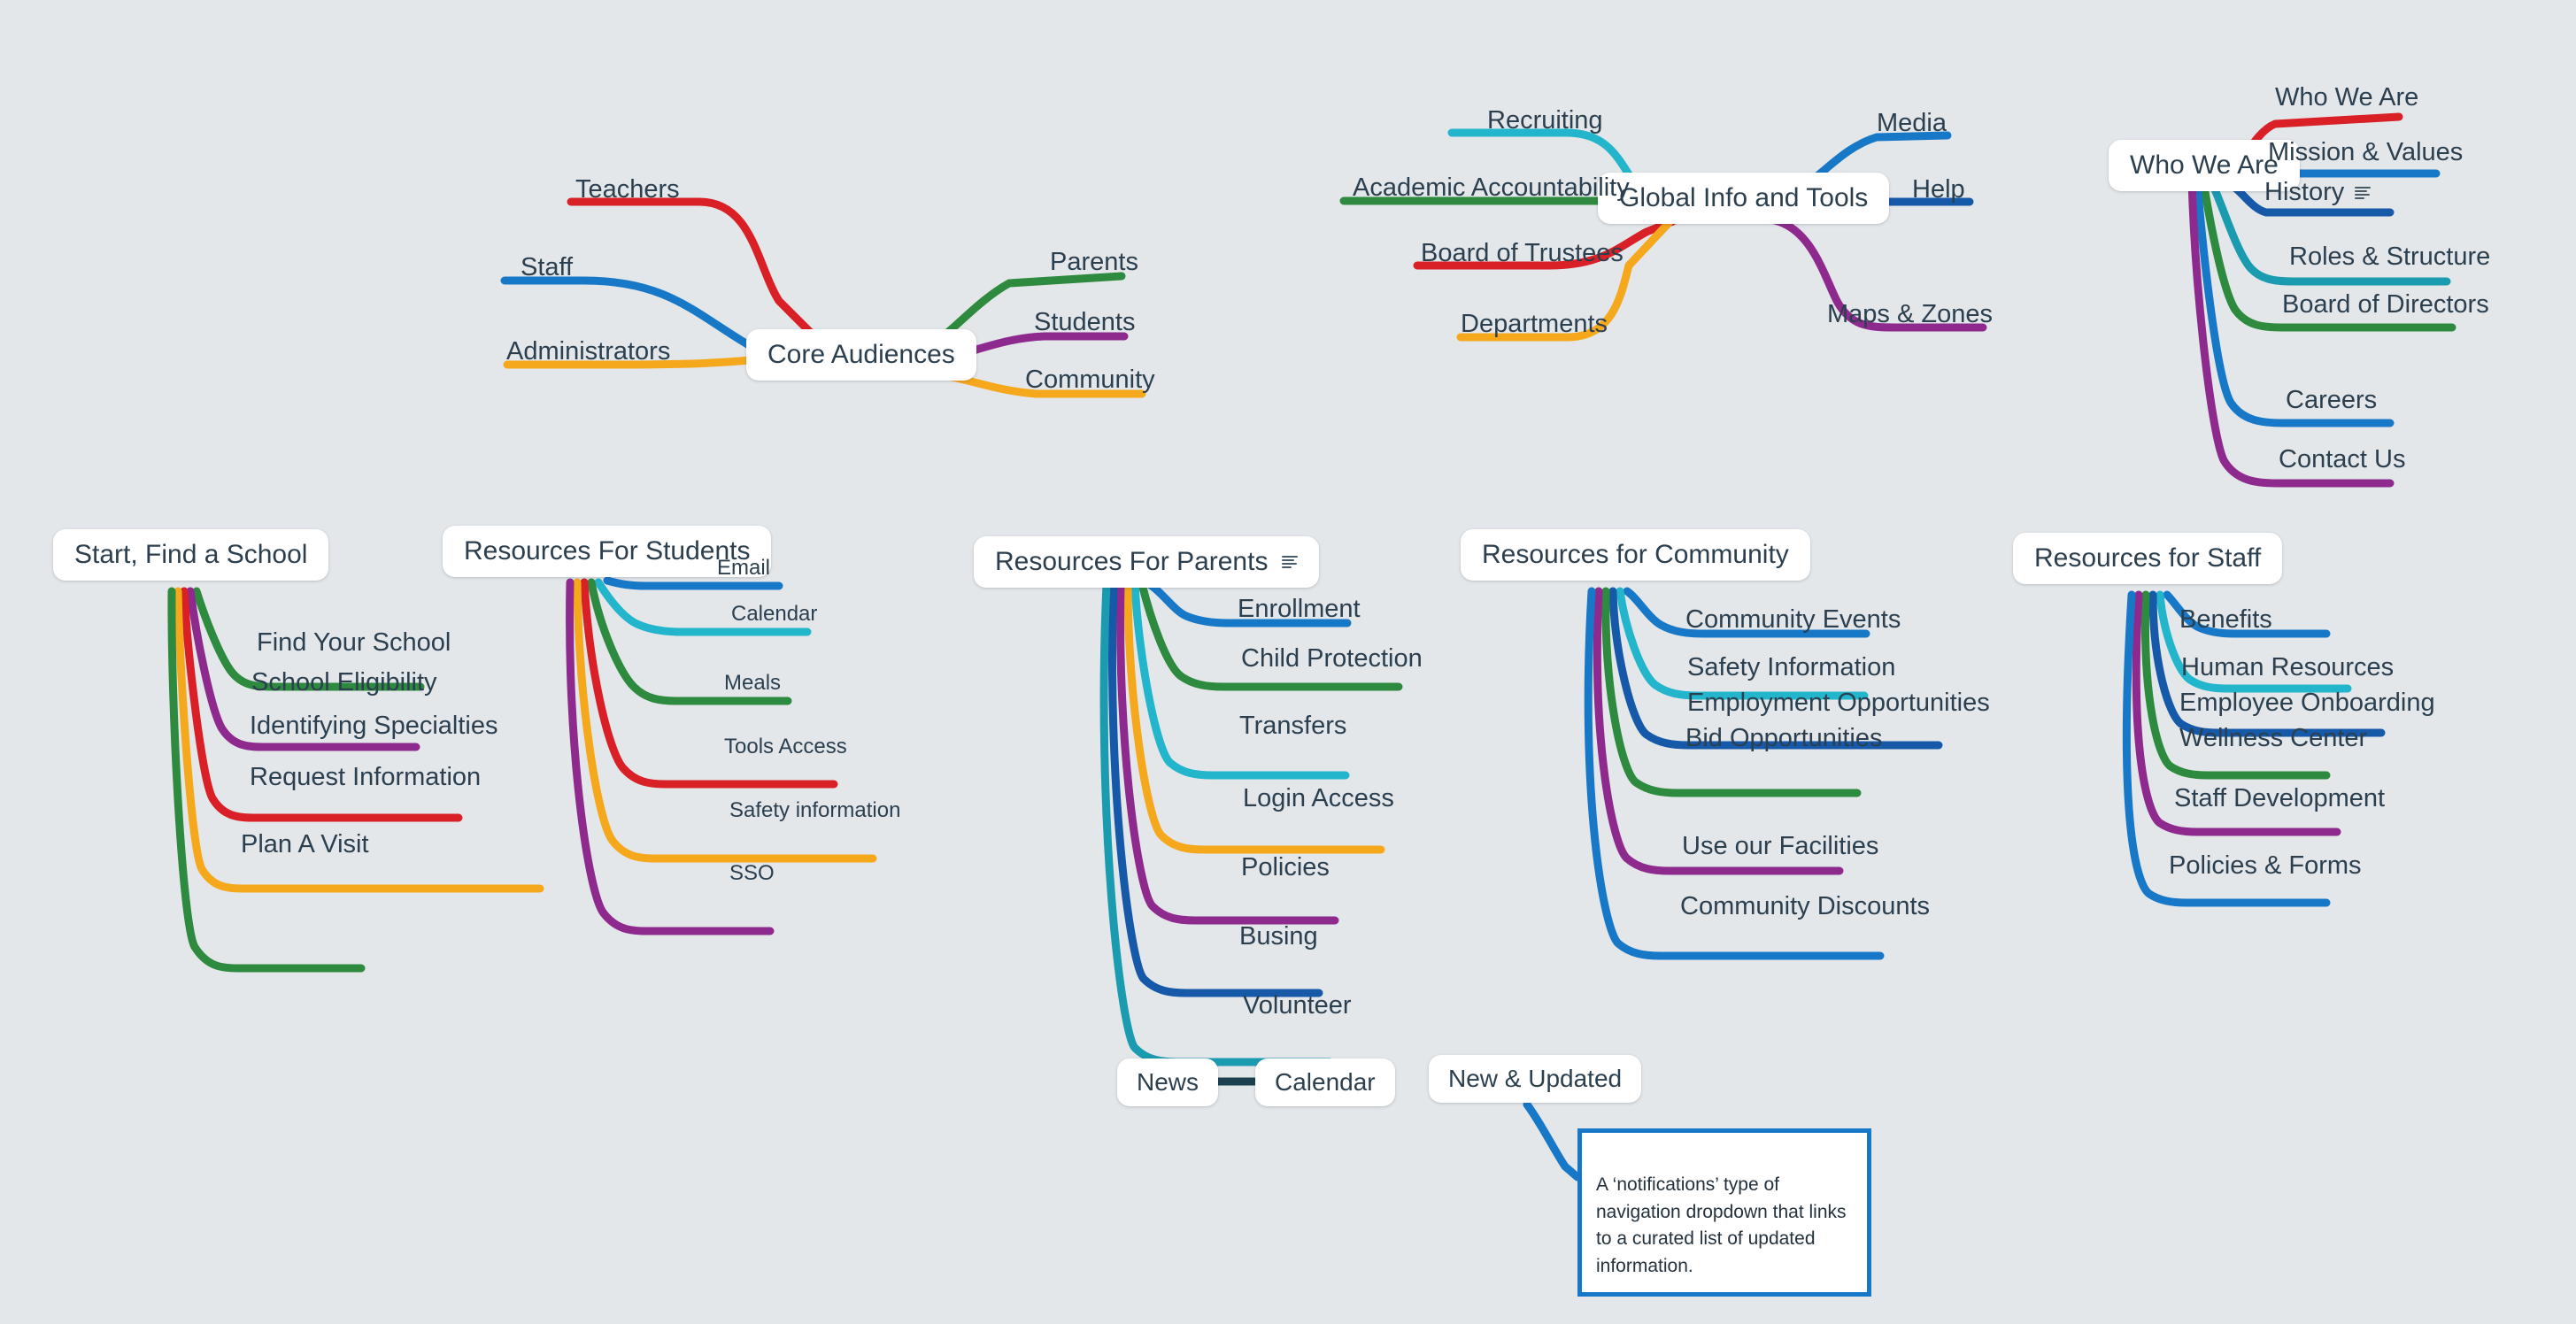 The width and height of the screenshot is (2576, 1324). What do you see at coordinates (2365, 153) in the screenshot?
I see `leaf-mission-and-values: Mission & Values` at bounding box center [2365, 153].